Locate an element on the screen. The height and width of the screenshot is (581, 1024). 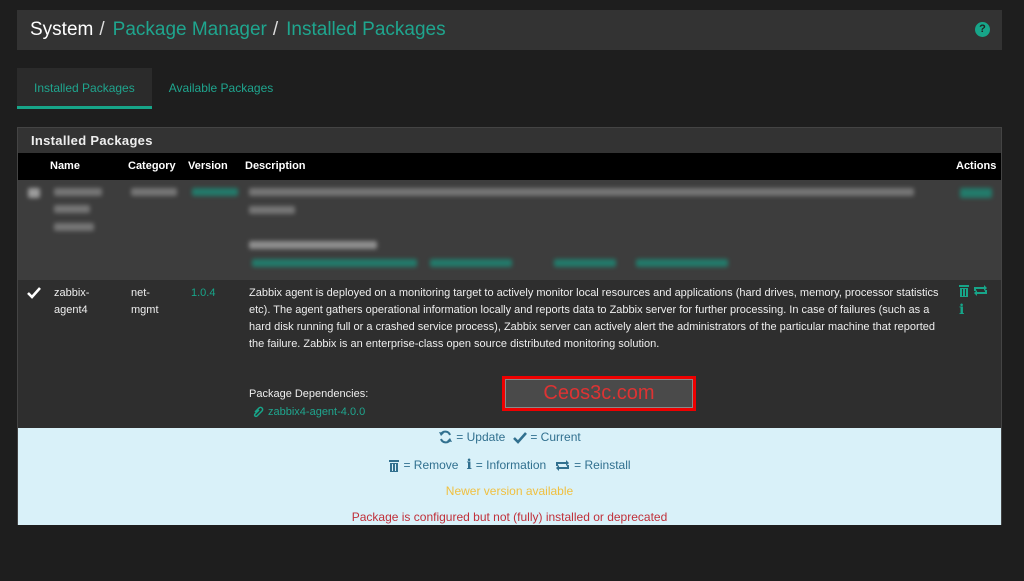
package-name: zabbix- agent4 is located at coordinates (71, 302).